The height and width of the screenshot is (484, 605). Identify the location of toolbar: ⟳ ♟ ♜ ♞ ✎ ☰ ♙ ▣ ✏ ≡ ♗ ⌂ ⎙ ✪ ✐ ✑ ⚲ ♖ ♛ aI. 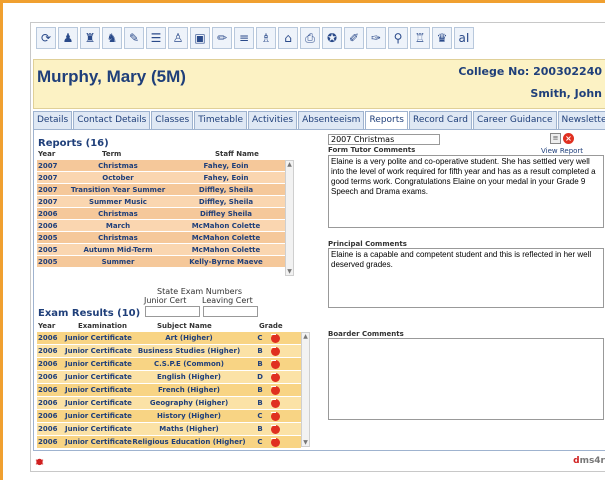
(255, 41).